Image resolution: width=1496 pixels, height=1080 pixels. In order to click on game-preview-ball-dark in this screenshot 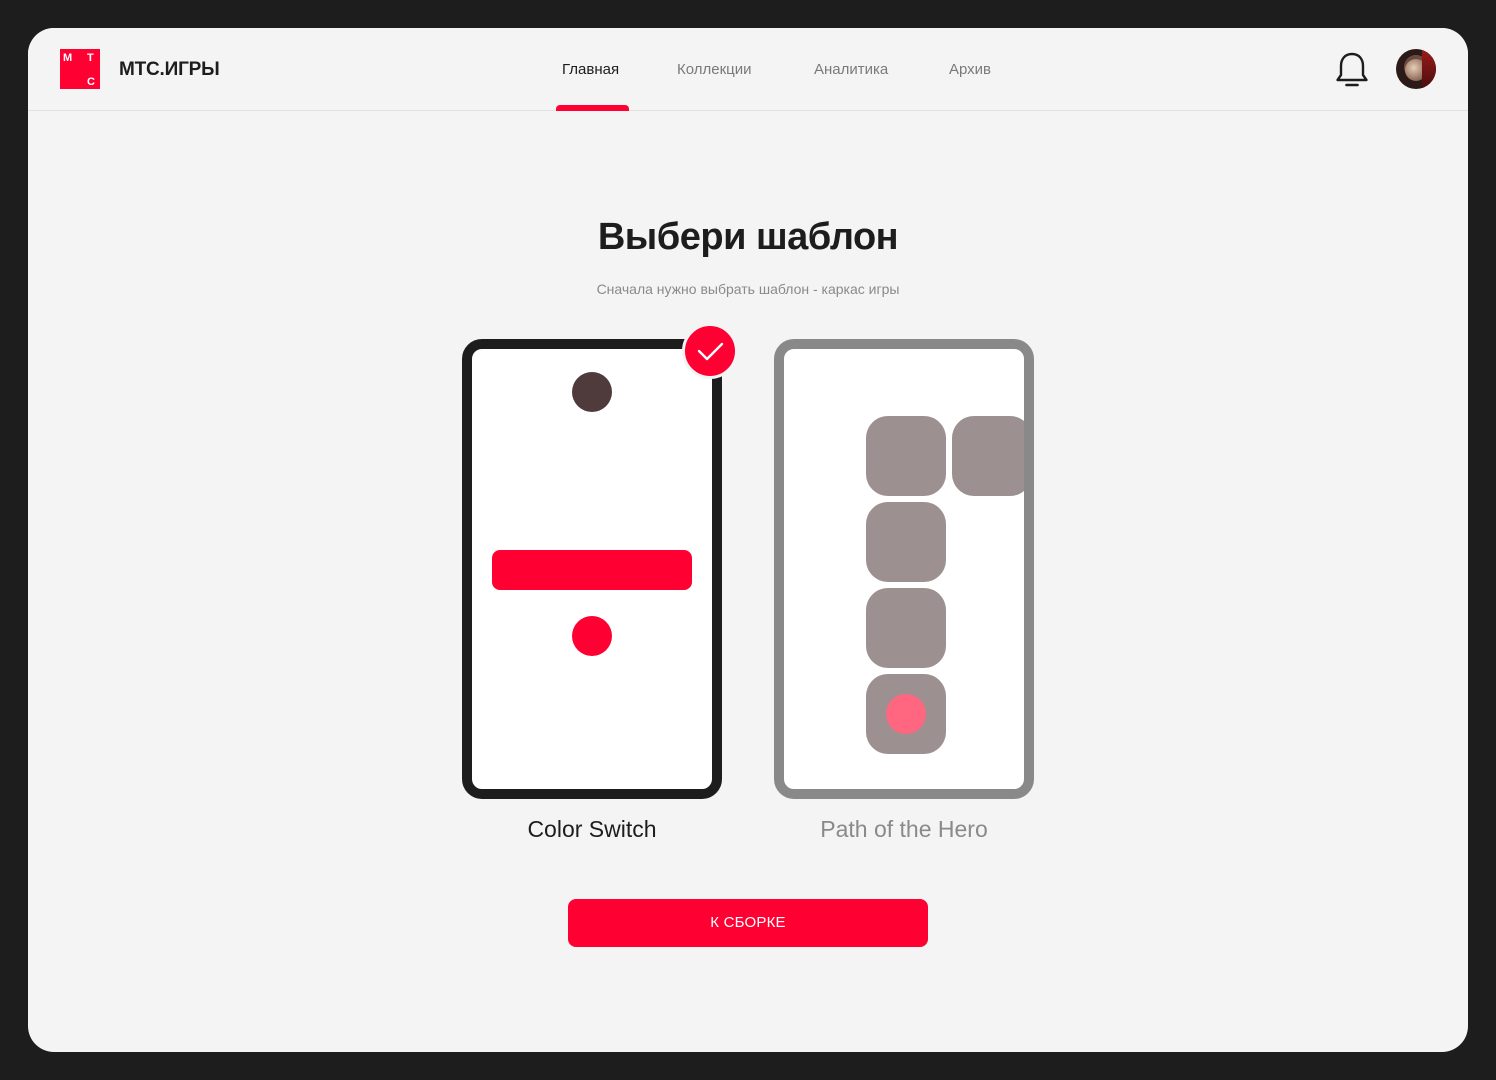, I will do `click(592, 392)`.